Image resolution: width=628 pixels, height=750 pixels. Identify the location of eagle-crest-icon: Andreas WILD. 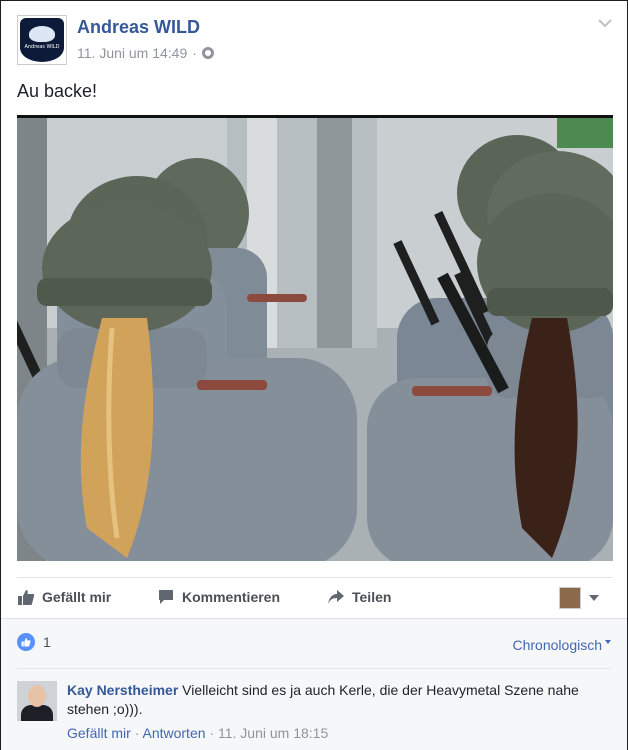
(42, 40).